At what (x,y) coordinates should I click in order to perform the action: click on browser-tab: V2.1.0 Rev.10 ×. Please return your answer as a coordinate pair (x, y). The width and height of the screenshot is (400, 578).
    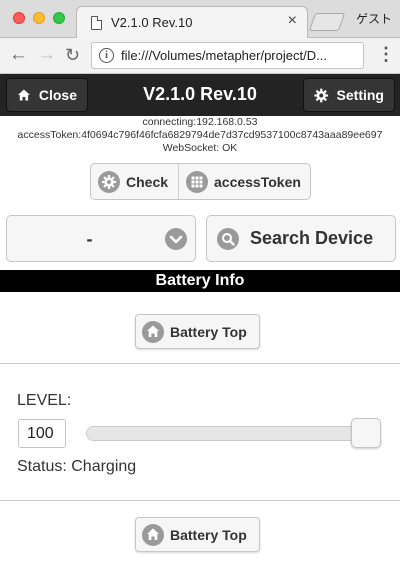
    Looking at the image, I should click on (192, 22).